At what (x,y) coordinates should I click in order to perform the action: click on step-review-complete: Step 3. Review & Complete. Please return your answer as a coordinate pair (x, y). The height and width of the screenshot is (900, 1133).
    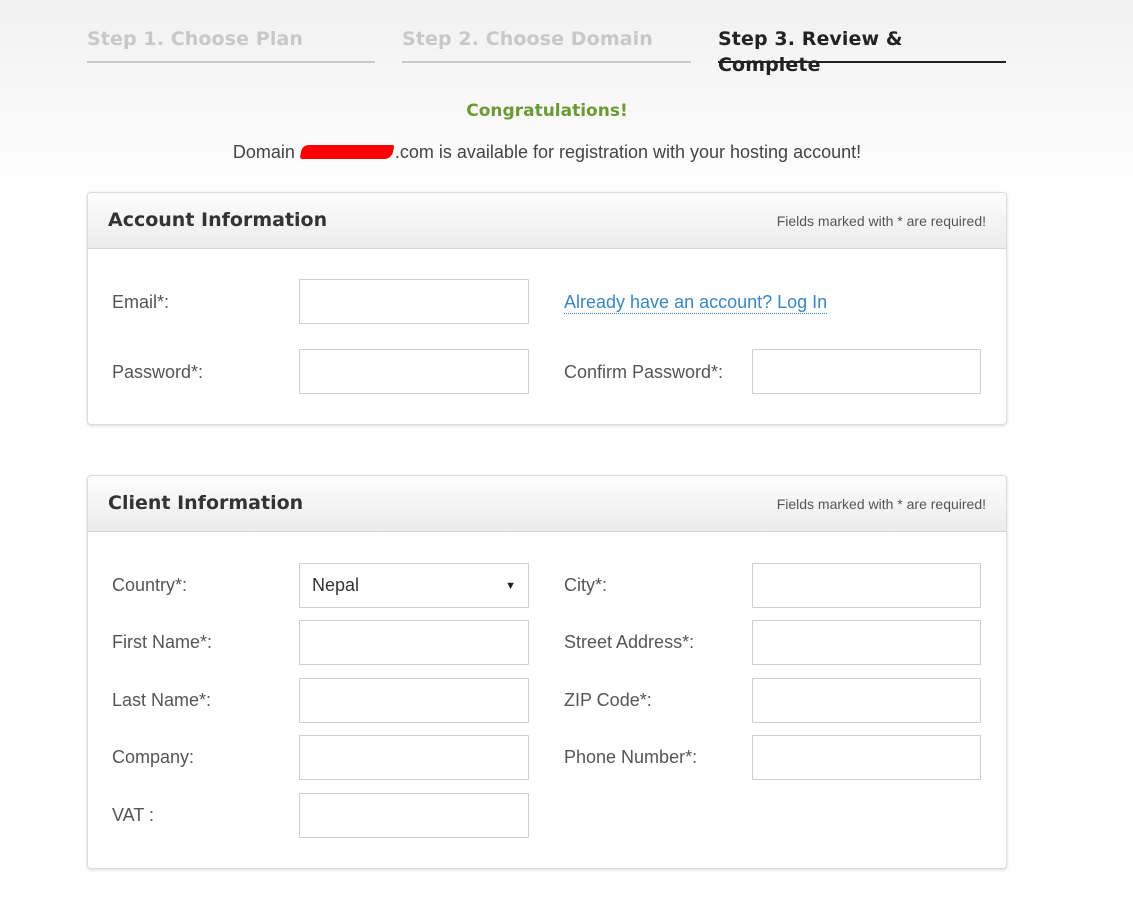
    Looking at the image, I should click on (862, 51).